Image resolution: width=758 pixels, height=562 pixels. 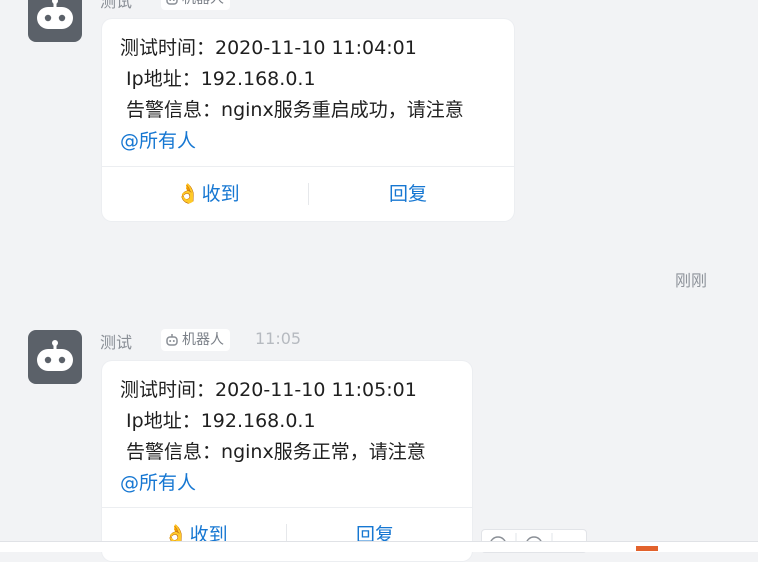 What do you see at coordinates (647, 548) in the screenshot?
I see `send-indicator` at bounding box center [647, 548].